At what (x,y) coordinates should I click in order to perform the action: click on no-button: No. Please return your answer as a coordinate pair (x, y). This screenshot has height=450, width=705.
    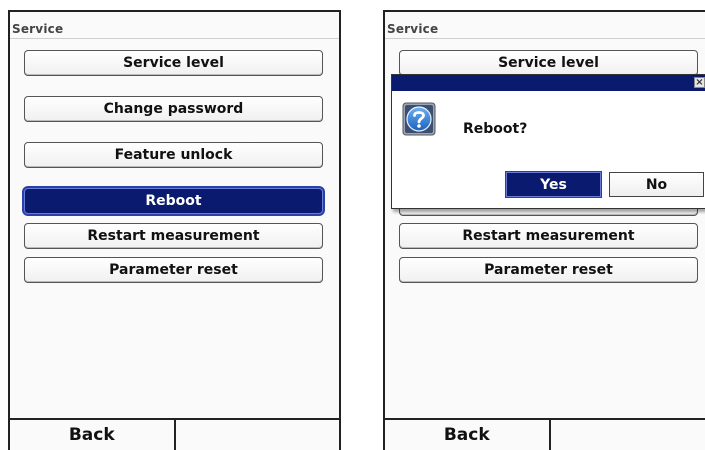
    Looking at the image, I should click on (656, 184).